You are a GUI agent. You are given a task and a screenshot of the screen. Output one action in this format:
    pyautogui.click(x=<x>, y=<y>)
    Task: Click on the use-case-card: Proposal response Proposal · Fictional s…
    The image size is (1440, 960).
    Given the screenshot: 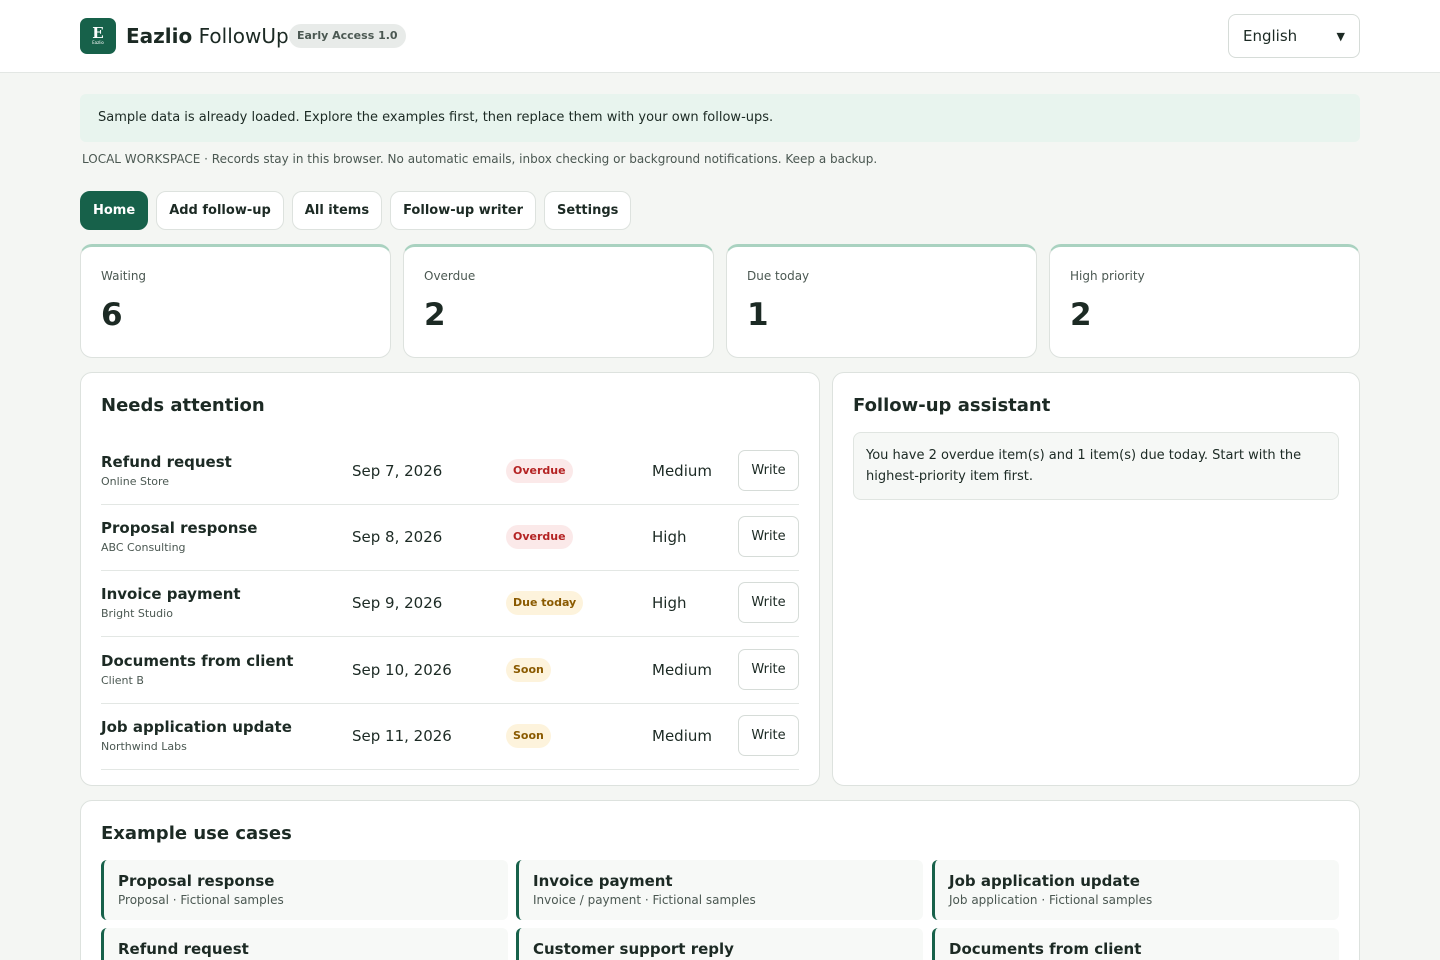 What is the action you would take?
    pyautogui.click(x=304, y=890)
    